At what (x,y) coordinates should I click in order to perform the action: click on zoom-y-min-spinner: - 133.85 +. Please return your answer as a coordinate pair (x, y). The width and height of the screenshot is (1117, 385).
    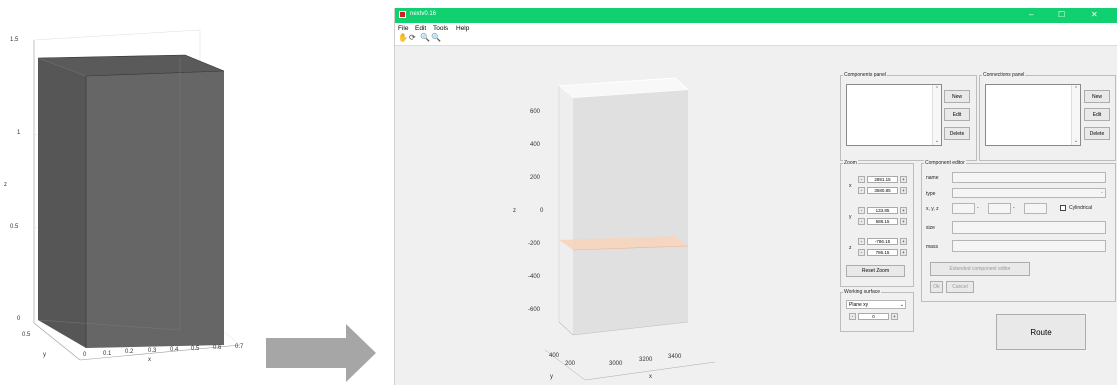
    Looking at the image, I should click on (883, 210).